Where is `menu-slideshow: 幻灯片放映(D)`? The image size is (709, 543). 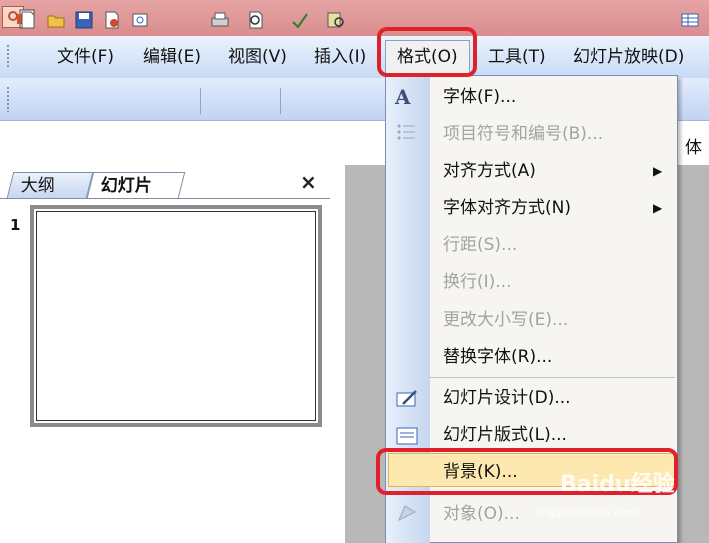 menu-slideshow: 幻灯片放映(D) is located at coordinates (628, 57).